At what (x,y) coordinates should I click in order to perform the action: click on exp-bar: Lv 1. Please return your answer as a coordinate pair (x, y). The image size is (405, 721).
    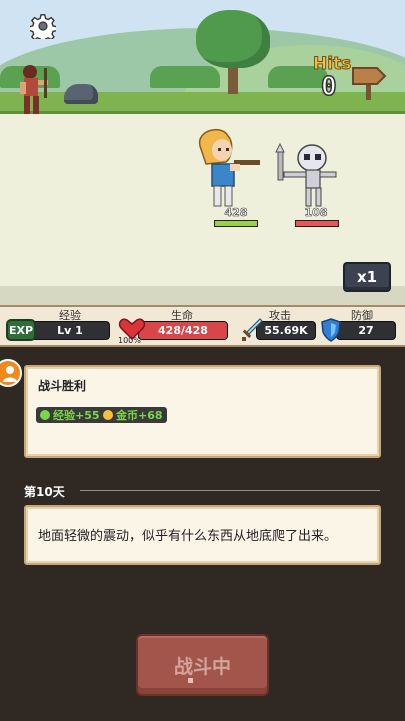
    Looking at the image, I should click on (70, 330).